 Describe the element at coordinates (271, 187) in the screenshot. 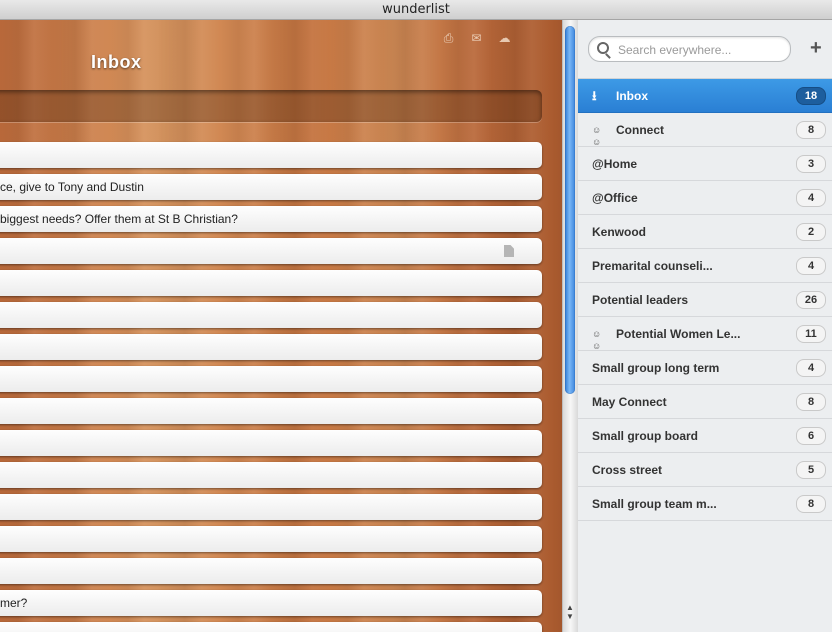

I see `task-item: ce, give to Tony and Dustin` at that location.